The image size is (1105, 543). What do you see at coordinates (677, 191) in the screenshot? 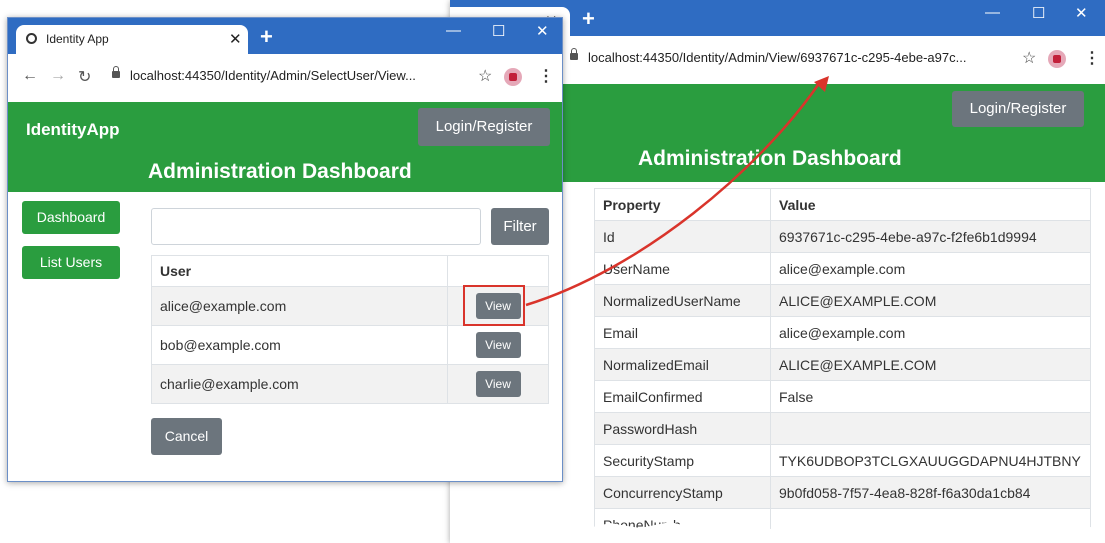
I see `callout-arrow` at bounding box center [677, 191].